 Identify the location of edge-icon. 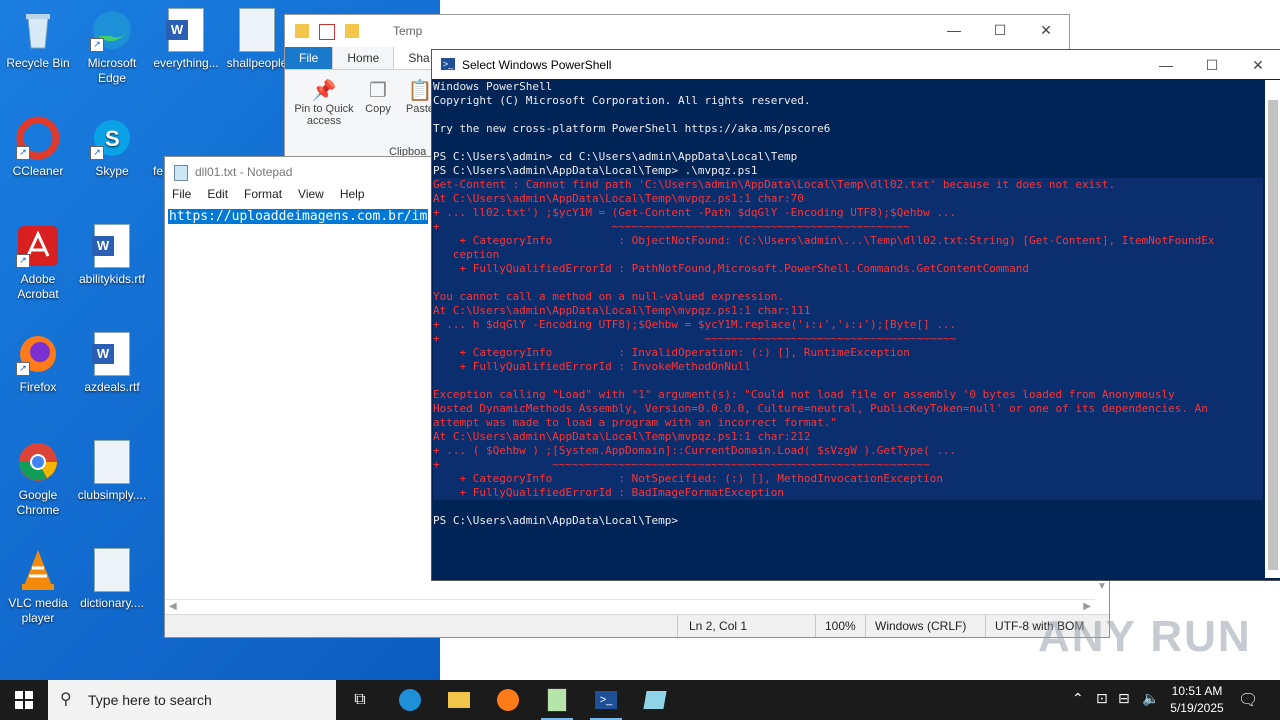
(410, 700).